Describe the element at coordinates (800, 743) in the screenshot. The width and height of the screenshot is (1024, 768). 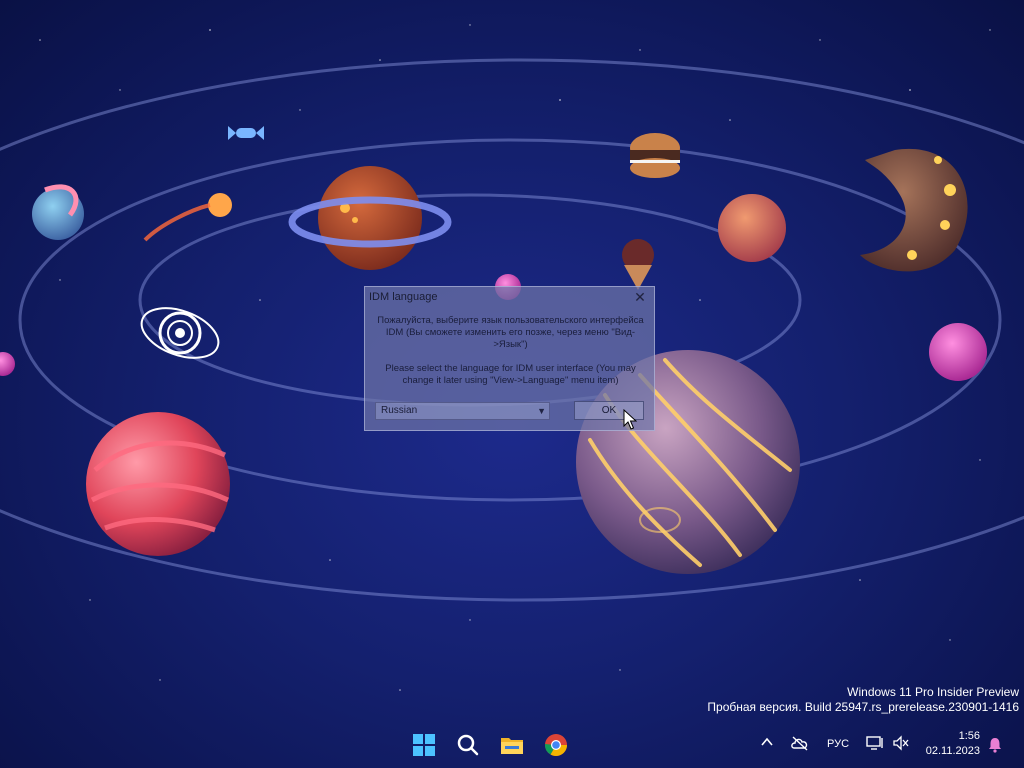
I see `network-disconnected-icon` at that location.